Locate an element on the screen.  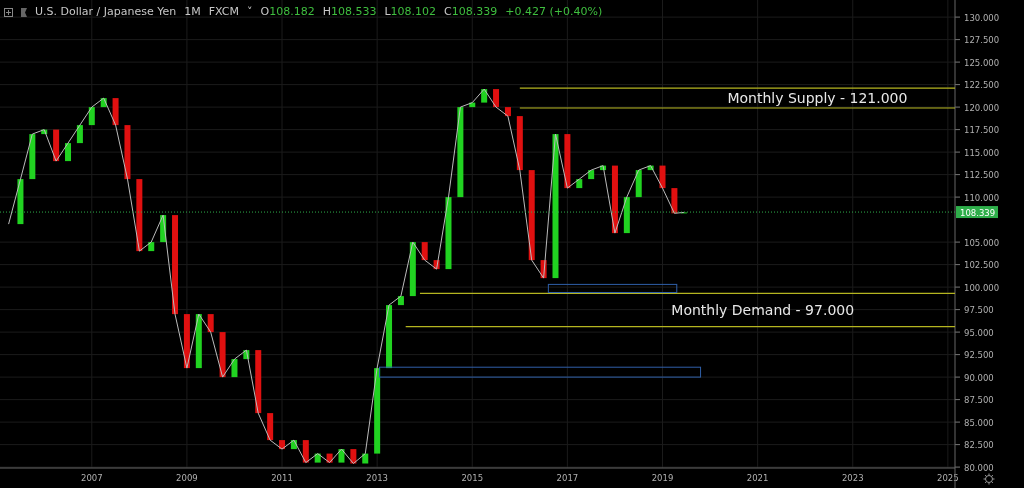
y-axis-label: 127.500 is located at coordinates (982, 40).